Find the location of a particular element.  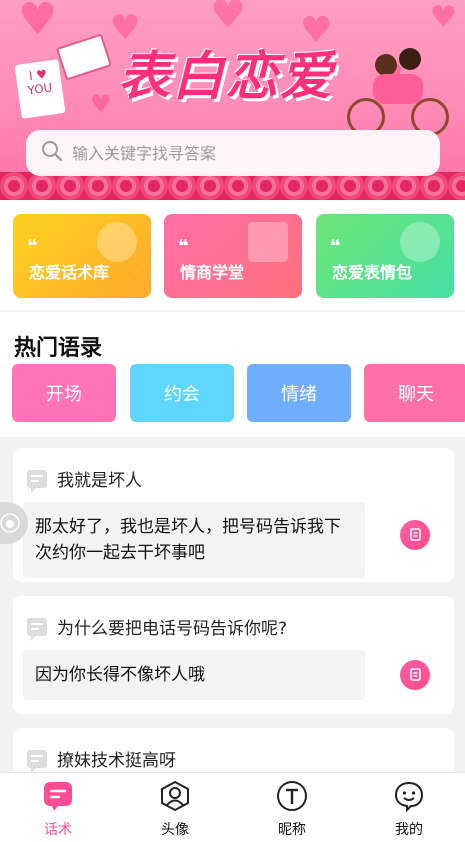

answer-text: 那太好了，我也是坏人，把号码告诉我下次约你一起去干坏事吧 is located at coordinates (194, 540).